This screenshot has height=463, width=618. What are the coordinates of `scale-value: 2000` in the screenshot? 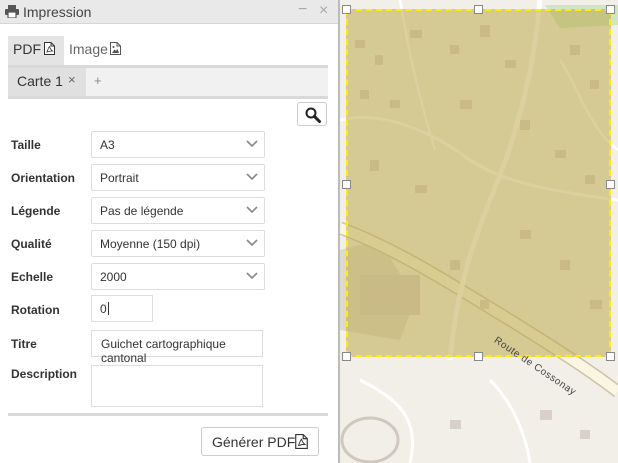 It's located at (113, 277).